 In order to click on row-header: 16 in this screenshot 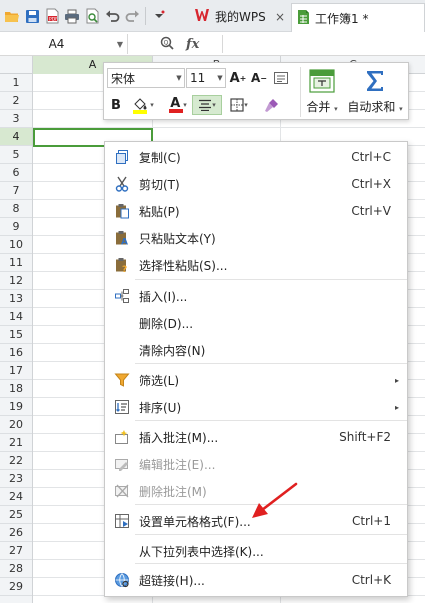, I will do `click(16, 353)`.